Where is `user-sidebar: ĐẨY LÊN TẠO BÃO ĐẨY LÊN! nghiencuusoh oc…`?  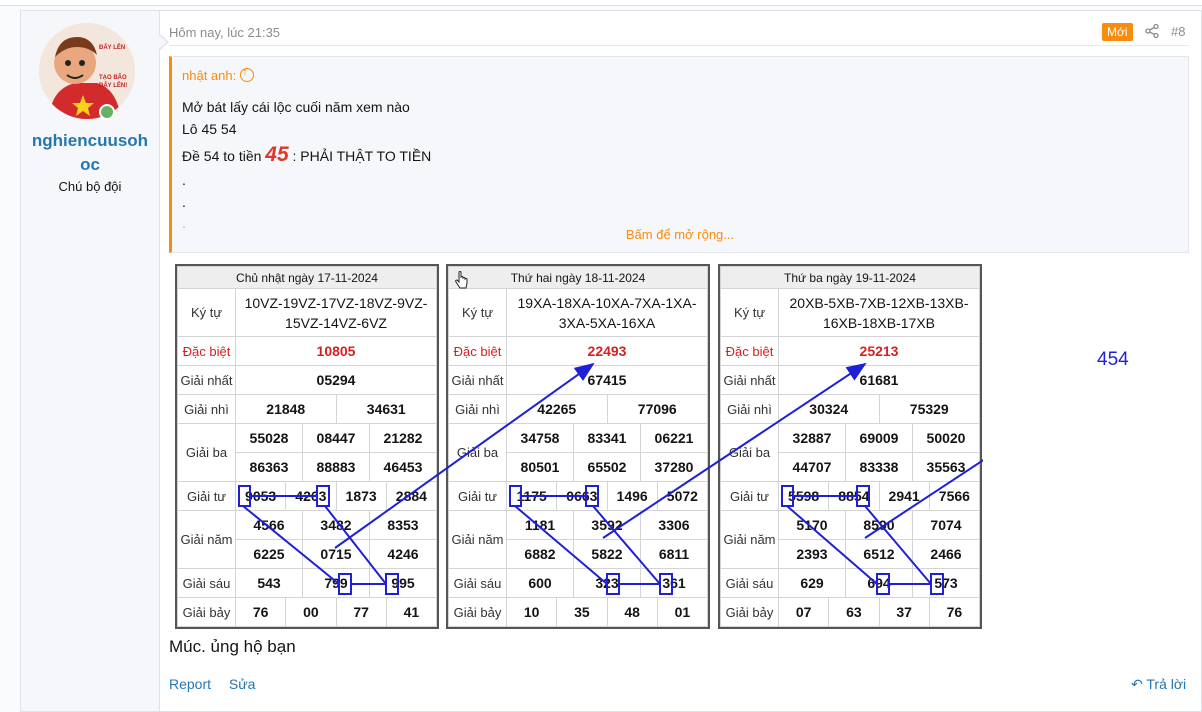 user-sidebar: ĐẨY LÊN TẠO BÃO ĐẨY LÊN! nghiencuusoh oc… is located at coordinates (90, 361).